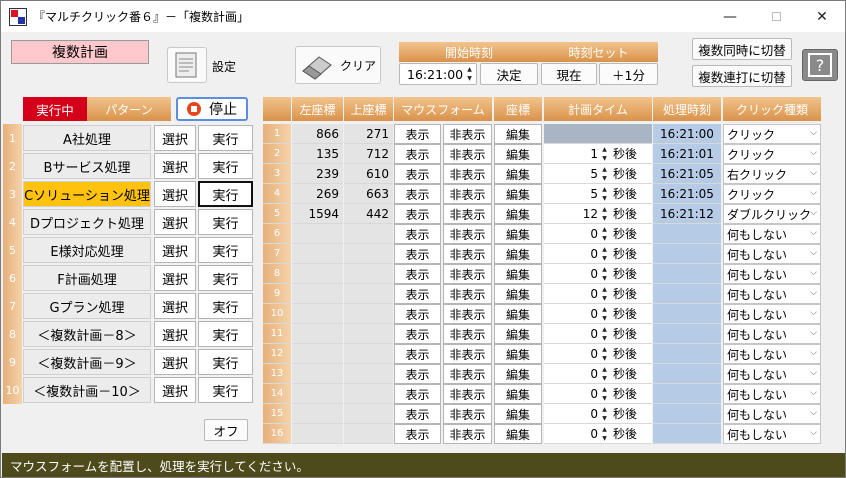 The image size is (846, 478). What do you see at coordinates (820, 65) in the screenshot?
I see `help-button: ?` at bounding box center [820, 65].